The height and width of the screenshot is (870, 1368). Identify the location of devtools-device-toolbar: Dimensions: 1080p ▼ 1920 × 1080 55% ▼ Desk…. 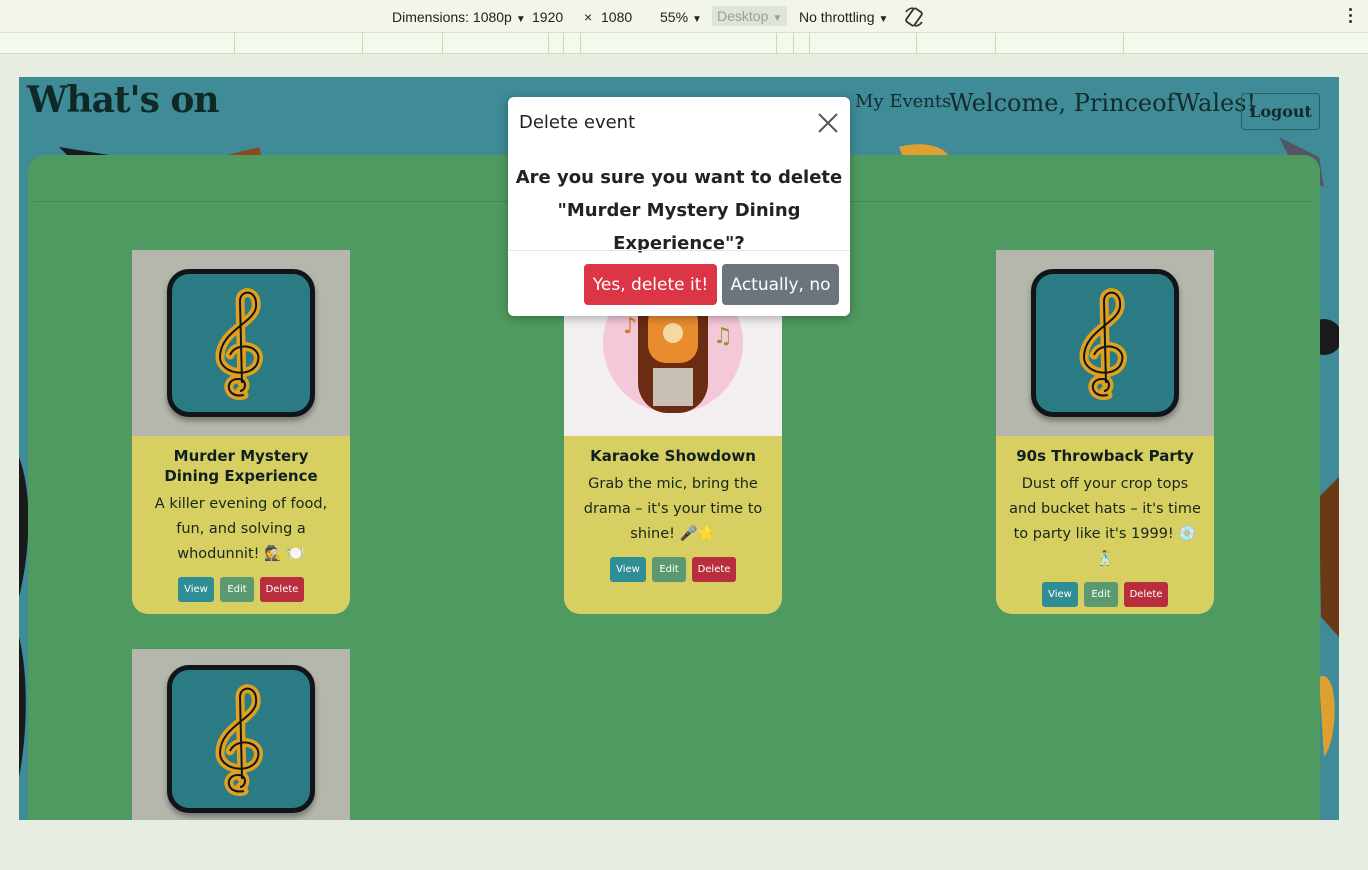
(684, 16).